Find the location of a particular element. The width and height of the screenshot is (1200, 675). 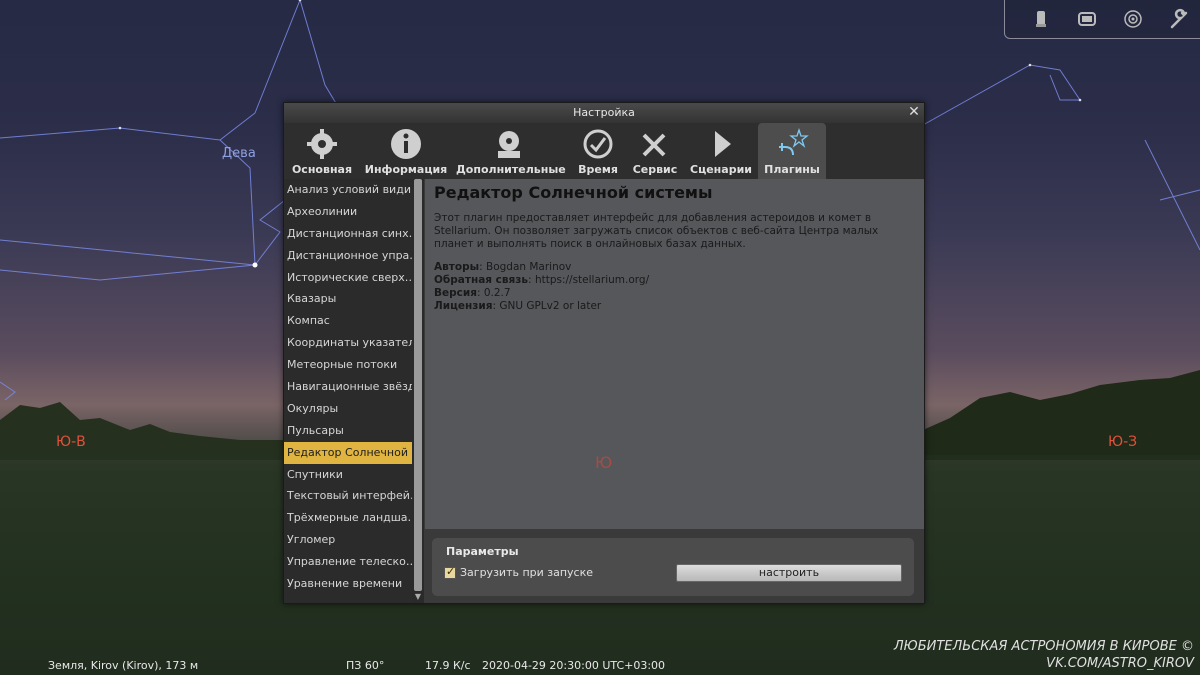

gear-icon is located at coordinates (322, 144).